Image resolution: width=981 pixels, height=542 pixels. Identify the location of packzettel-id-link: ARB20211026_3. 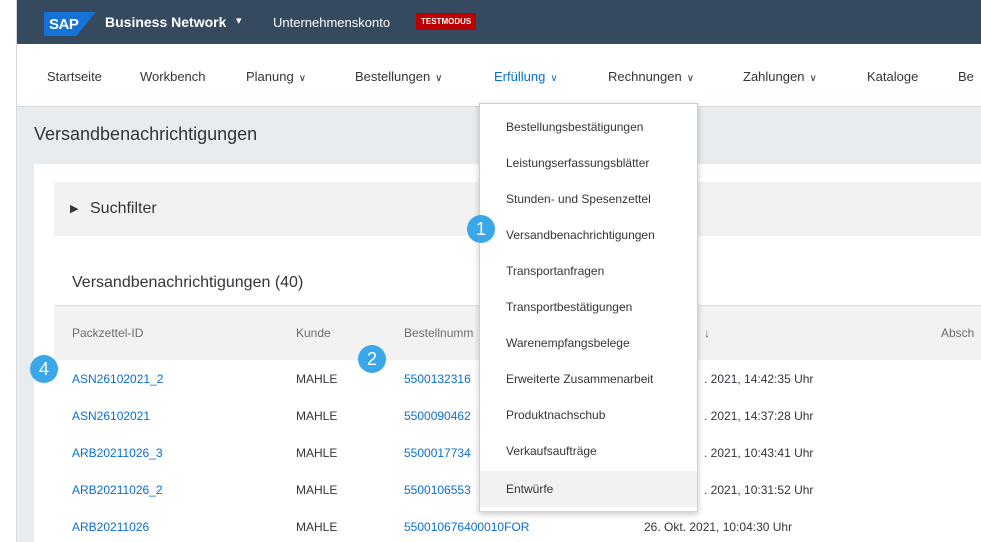
(117, 453).